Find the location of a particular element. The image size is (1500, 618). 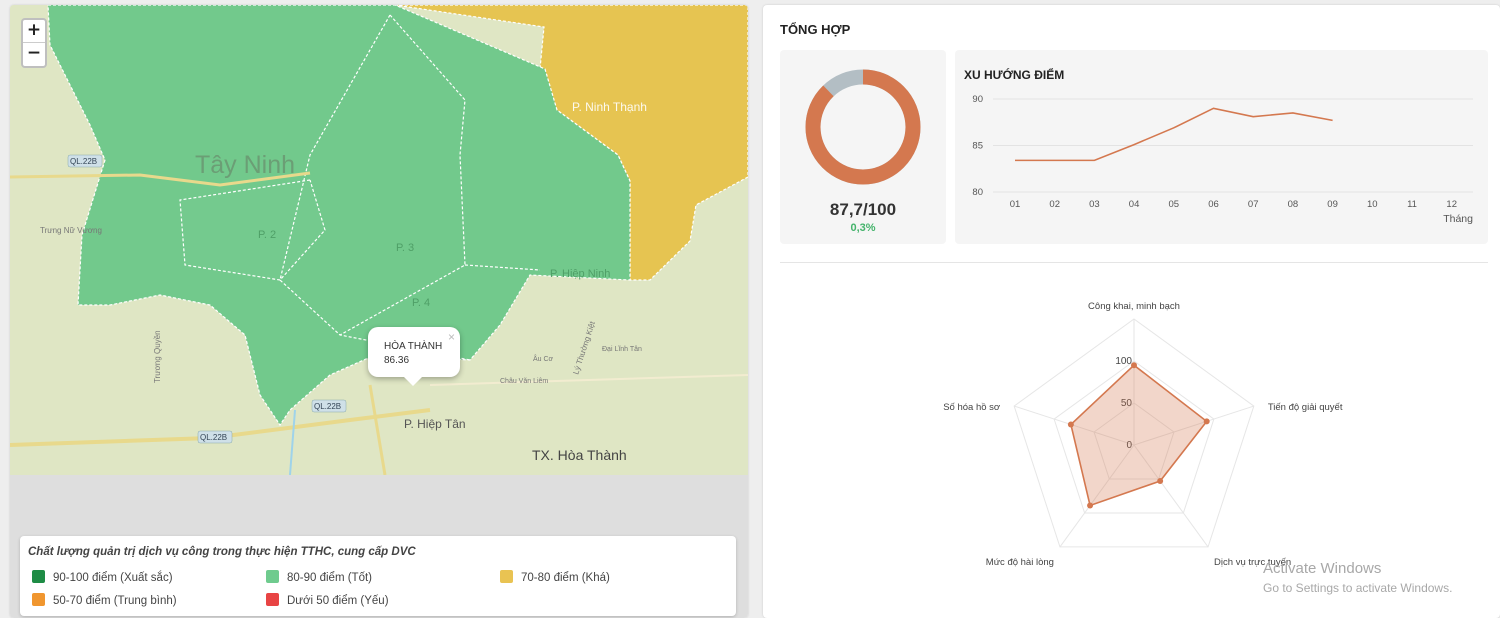

legend-item-weak: Dưới 50 điểm (Yếu) is located at coordinates (327, 600).